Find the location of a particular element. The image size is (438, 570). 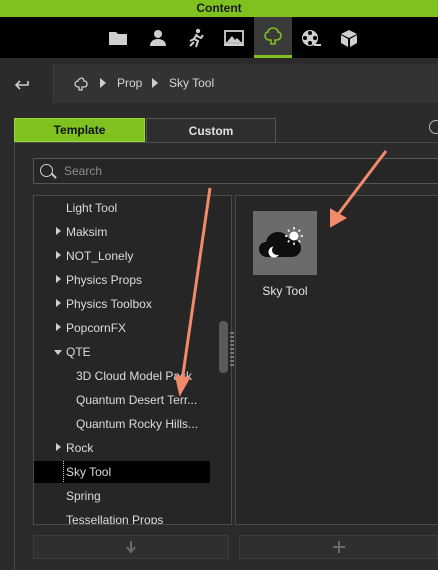

tab-custom-label: Custom is located at coordinates (211, 131).